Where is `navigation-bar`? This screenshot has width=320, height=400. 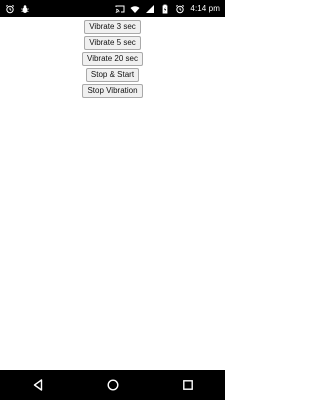 navigation-bar is located at coordinates (112, 385).